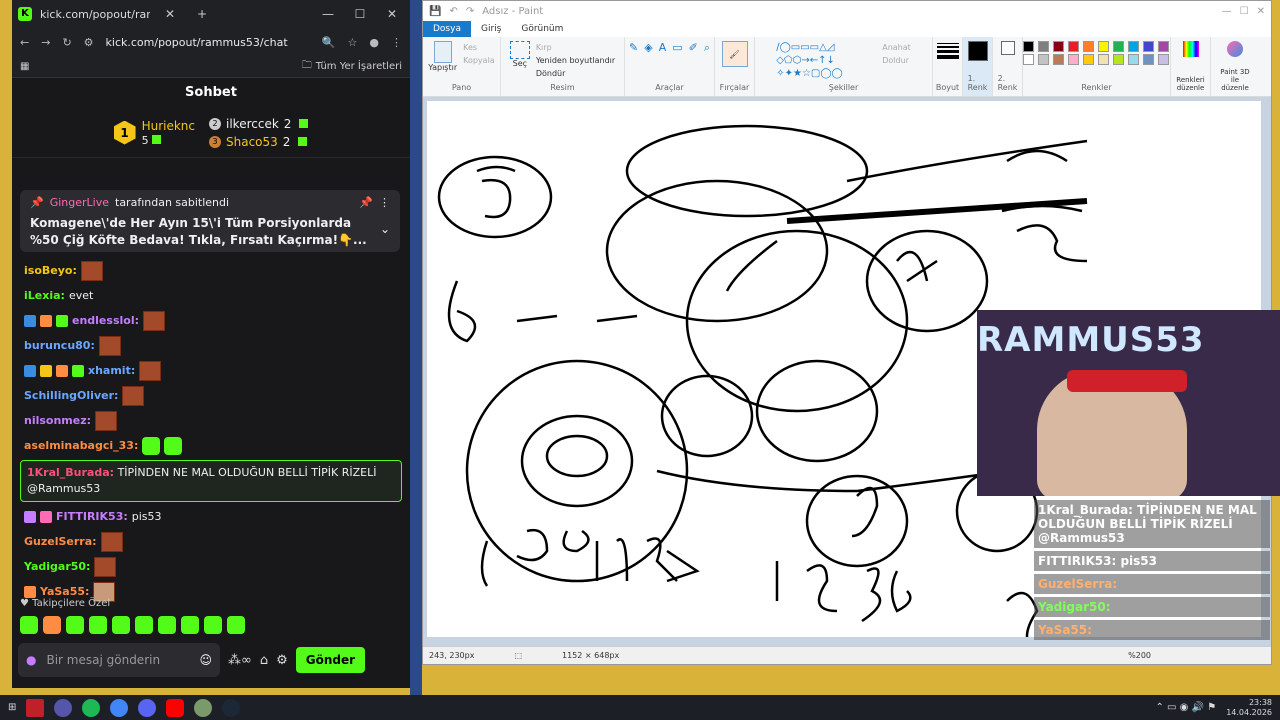 The height and width of the screenshot is (720, 1280). What do you see at coordinates (947, 87) in the screenshot?
I see `size-label: Boyut` at bounding box center [947, 87].